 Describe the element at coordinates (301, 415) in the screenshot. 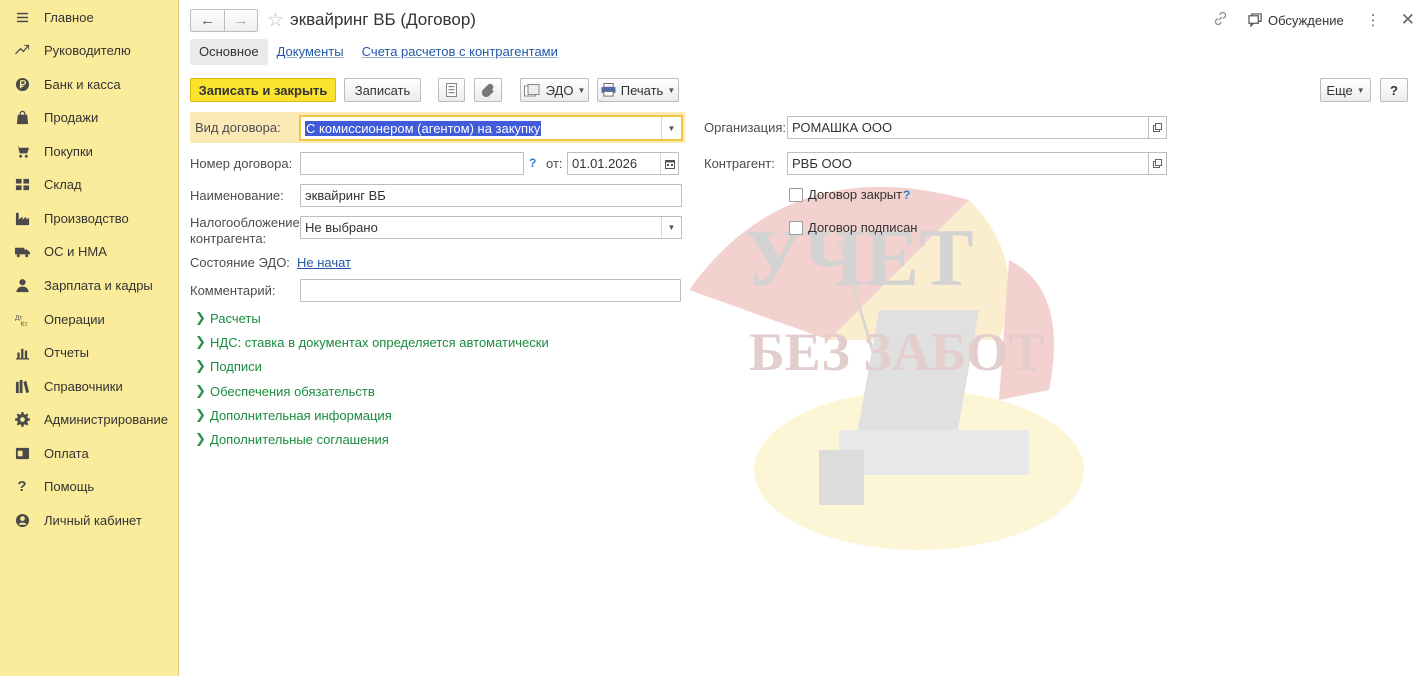

I see `group-label: Дополнительная информация` at that location.